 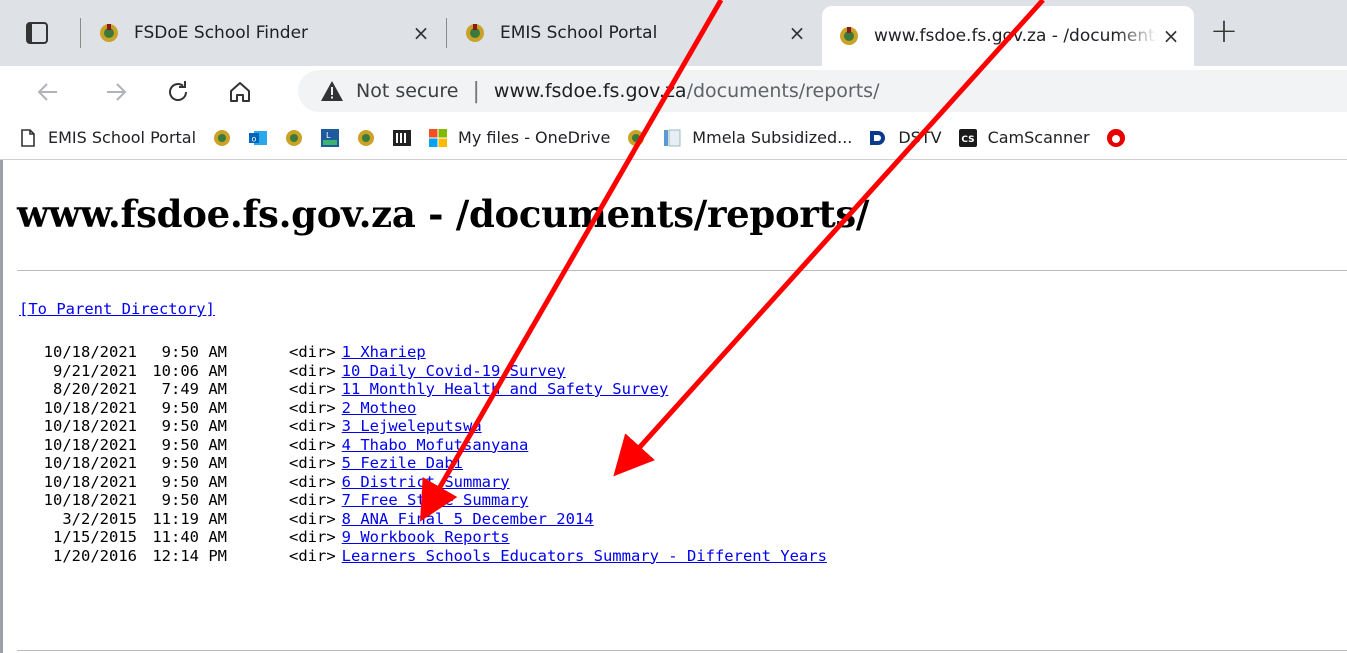 I want to click on arrow-left-icon, so click(x=47, y=92).